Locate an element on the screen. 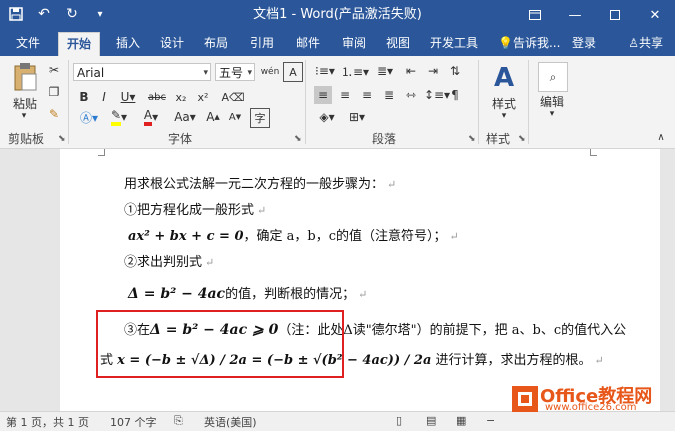 The image size is (675, 431). page-count: 第 1 页，共 1 页 is located at coordinates (47, 422).